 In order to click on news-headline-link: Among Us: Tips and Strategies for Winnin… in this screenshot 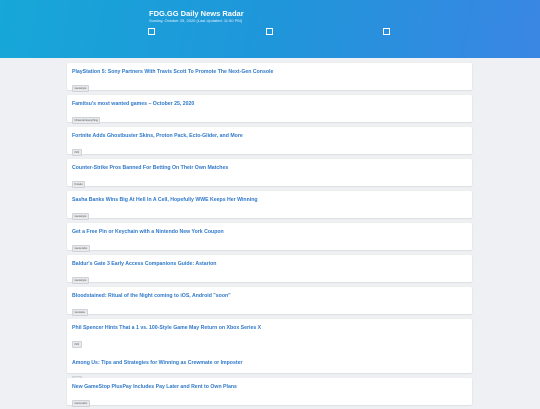, I will do `click(269, 363)`.